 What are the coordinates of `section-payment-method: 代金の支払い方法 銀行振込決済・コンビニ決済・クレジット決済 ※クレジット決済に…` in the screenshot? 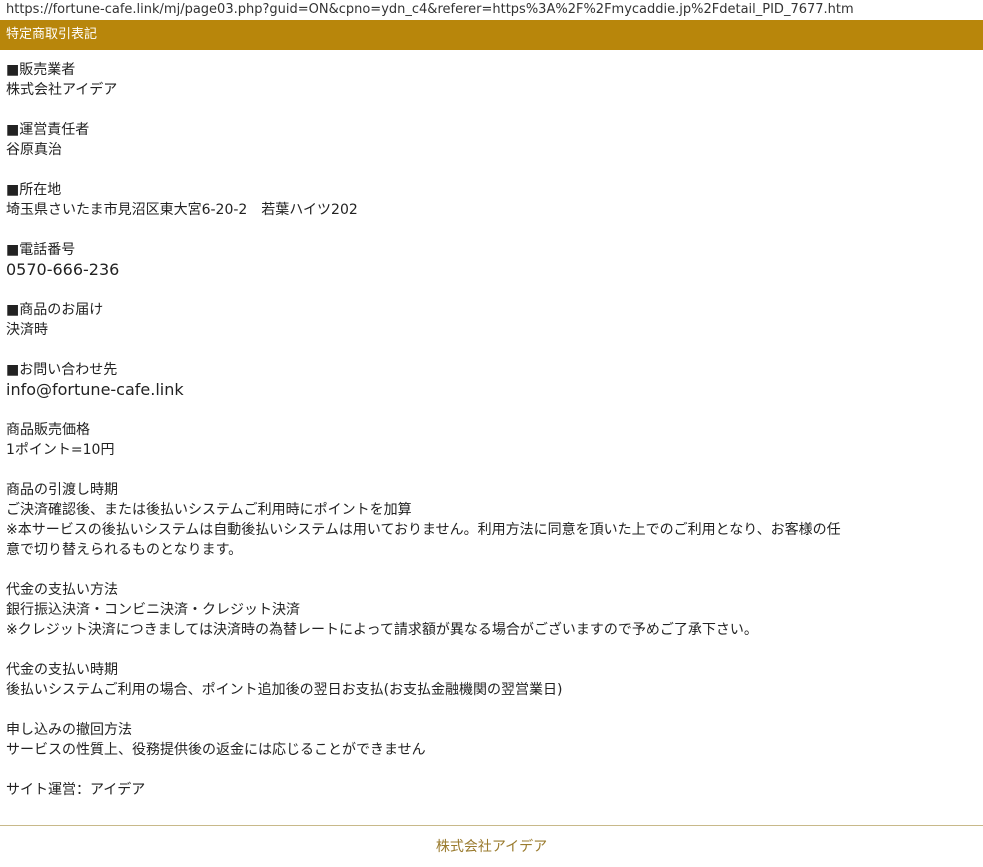 It's located at (488, 610).